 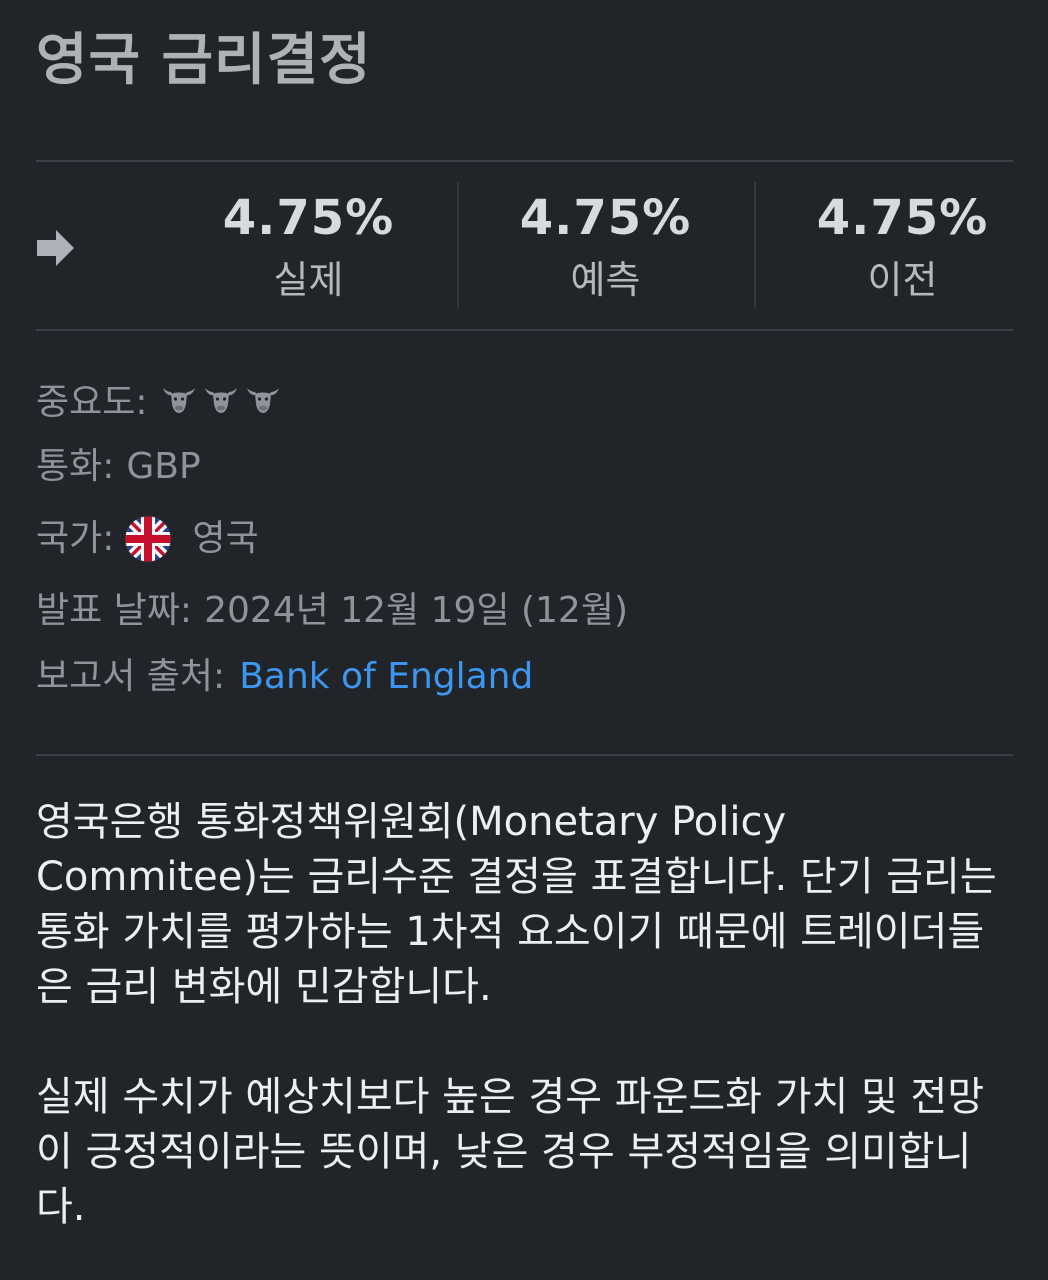 What do you see at coordinates (118, 467) in the screenshot?
I see `currency-row: 통화: GBP` at bounding box center [118, 467].